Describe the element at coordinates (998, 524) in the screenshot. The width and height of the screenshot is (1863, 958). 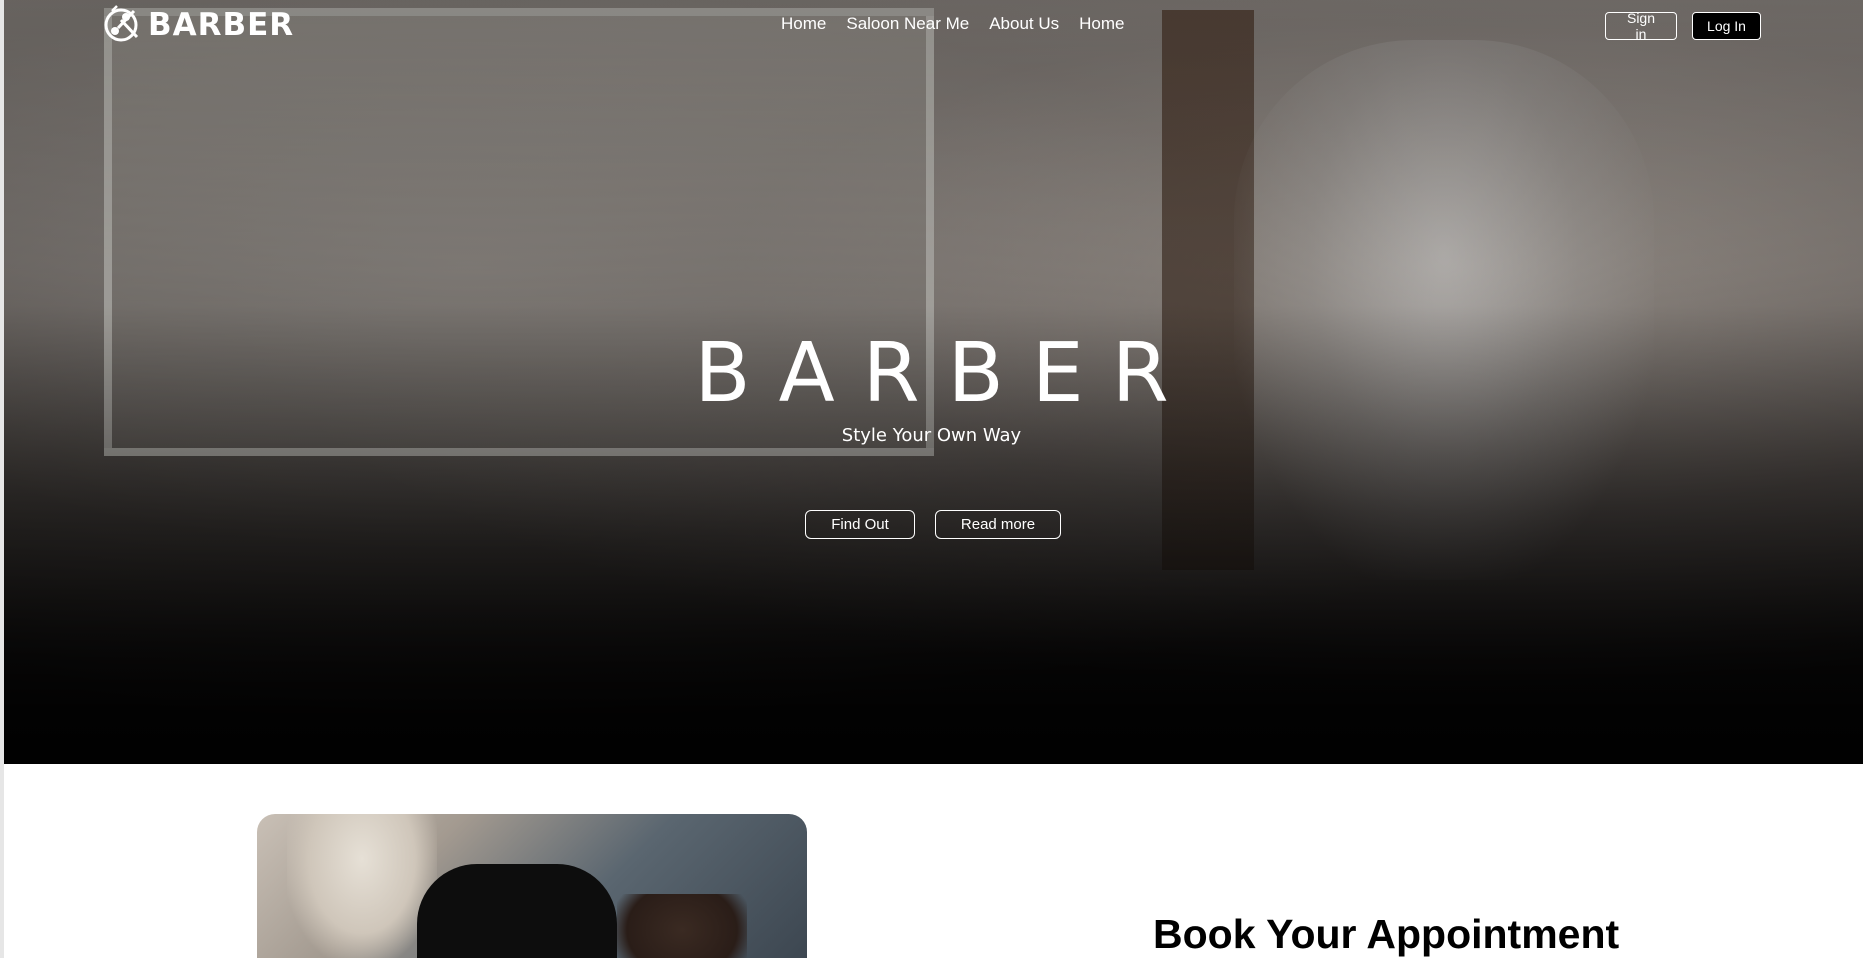
I see `read-more-button: Read more` at that location.